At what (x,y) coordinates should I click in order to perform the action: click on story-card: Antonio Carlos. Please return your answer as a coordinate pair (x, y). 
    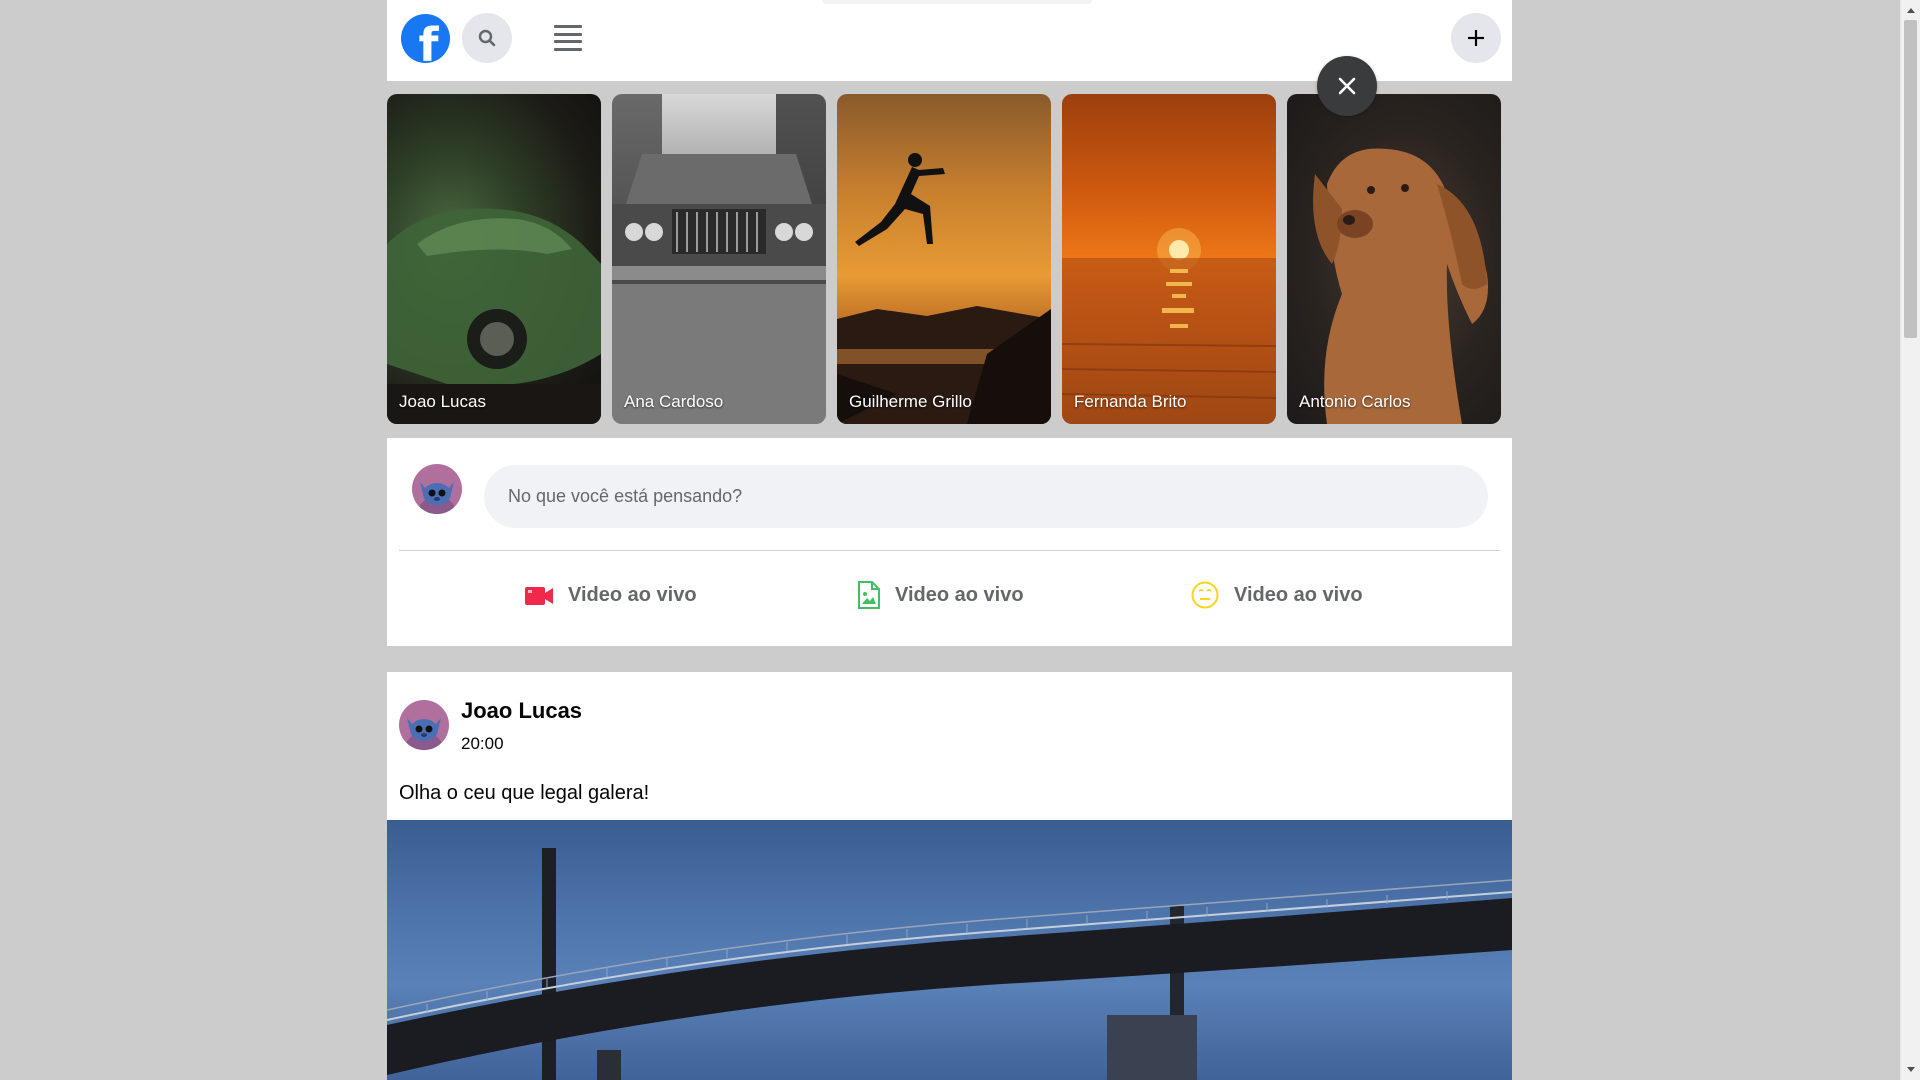
    Looking at the image, I should click on (1394, 259).